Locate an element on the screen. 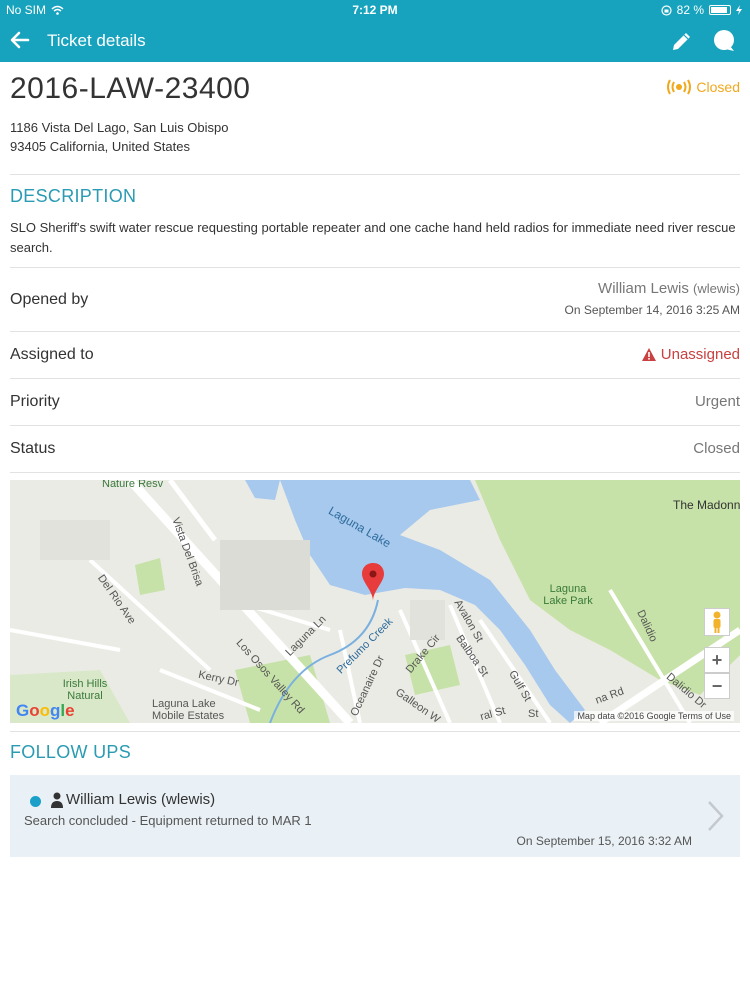  battery-percent: 82 % is located at coordinates (690, 10).